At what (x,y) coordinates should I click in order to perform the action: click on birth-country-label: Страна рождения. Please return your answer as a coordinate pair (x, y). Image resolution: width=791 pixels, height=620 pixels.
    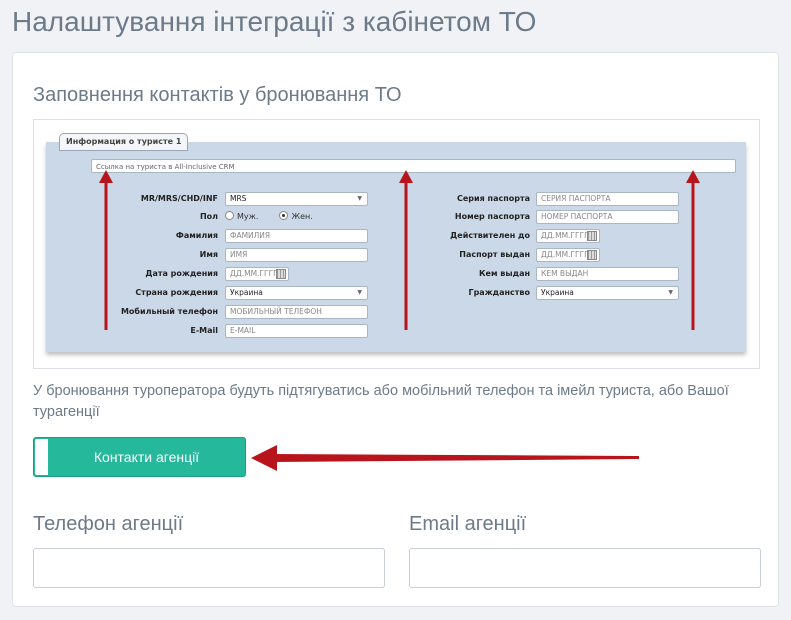
    Looking at the image, I should click on (176, 292).